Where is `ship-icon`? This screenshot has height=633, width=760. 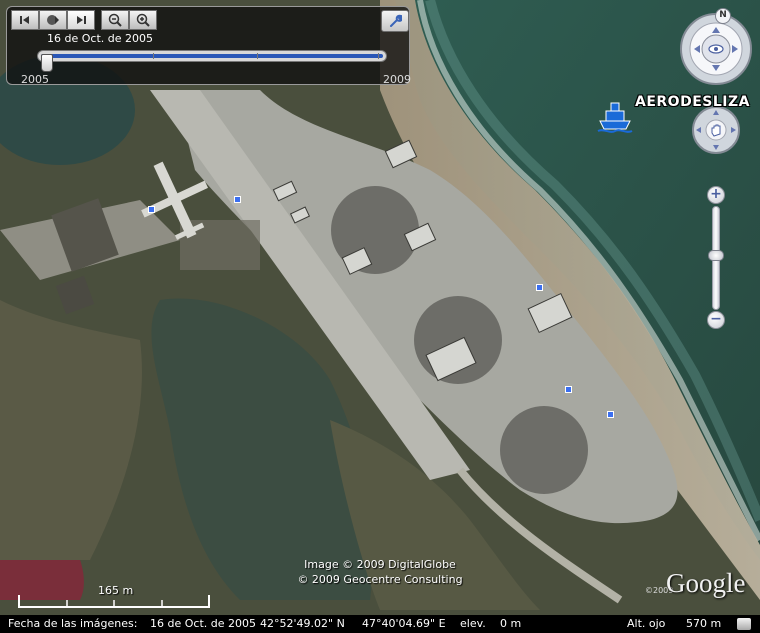
ship-icon is located at coordinates (615, 116).